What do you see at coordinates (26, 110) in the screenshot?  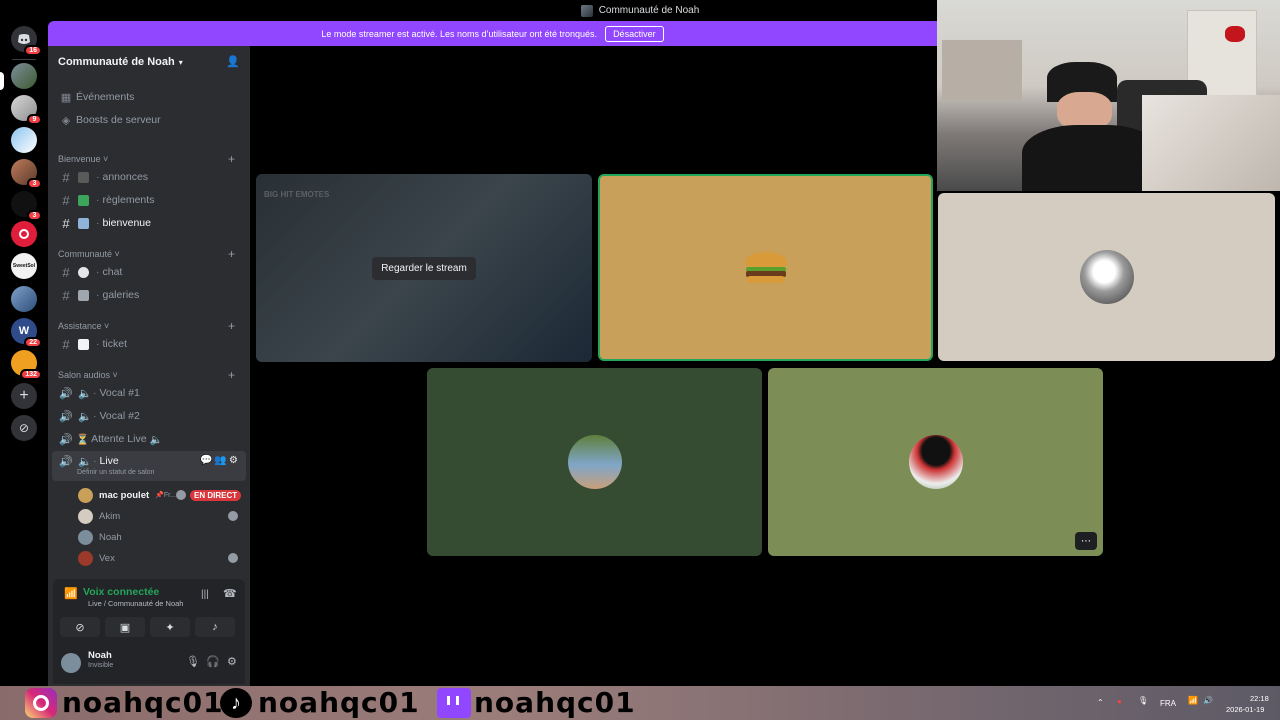 I see `server-item: 9` at bounding box center [26, 110].